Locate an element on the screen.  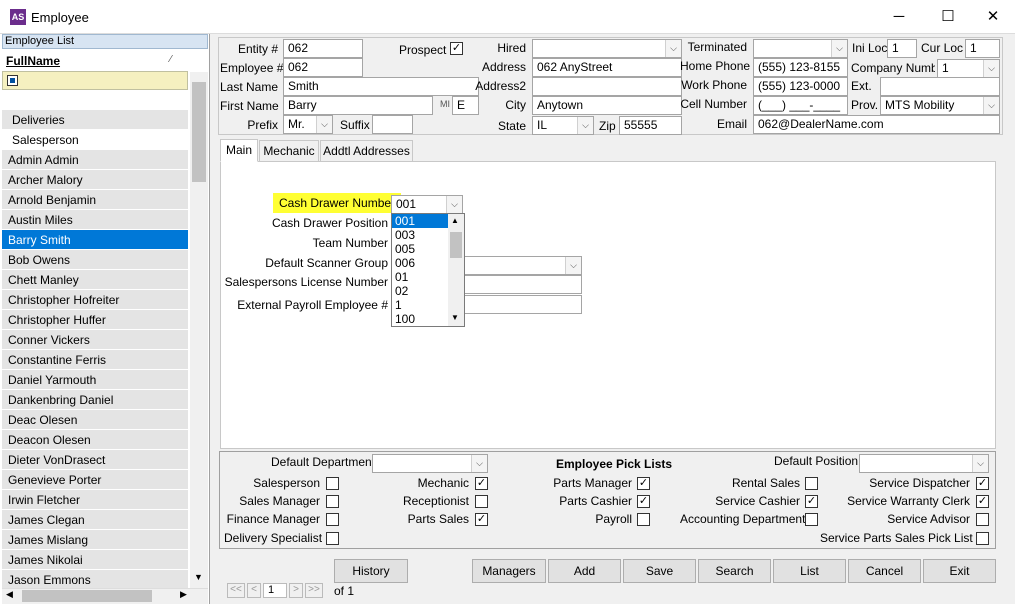
employee-list-item: Constantine Ferris is located at coordinates (95, 360).